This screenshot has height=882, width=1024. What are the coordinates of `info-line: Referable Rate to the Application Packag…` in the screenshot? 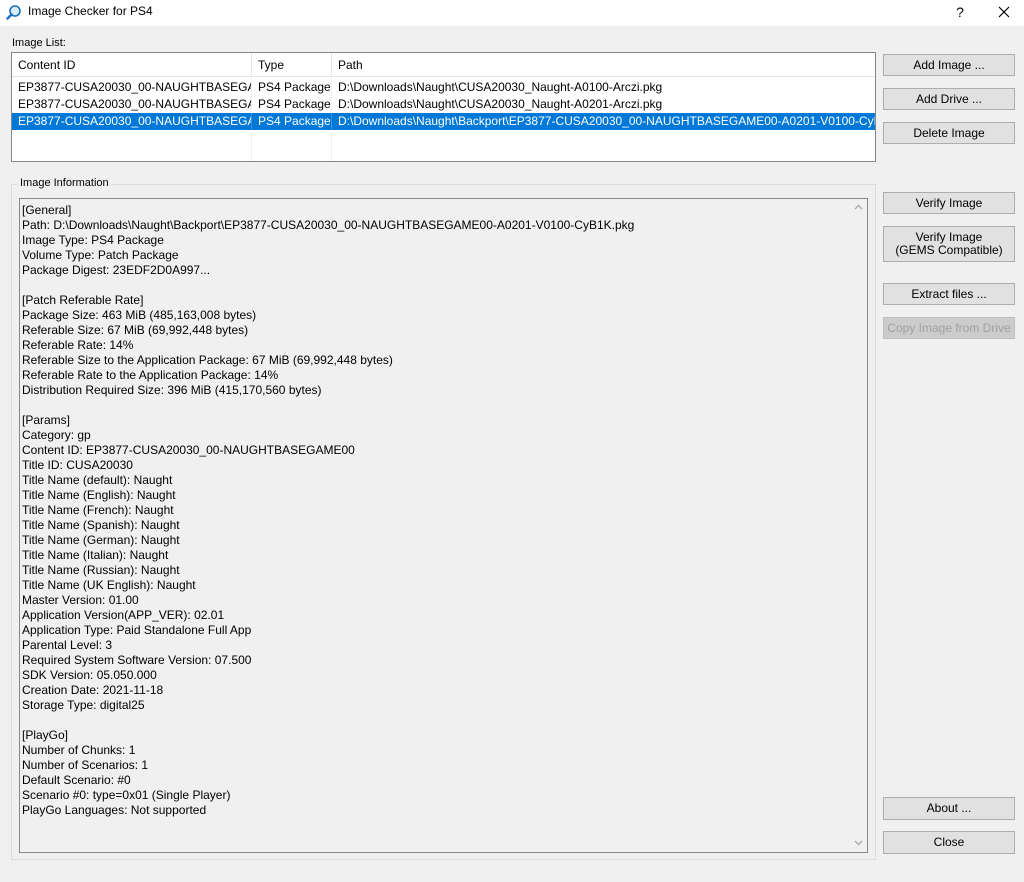 It's located at (150, 375).